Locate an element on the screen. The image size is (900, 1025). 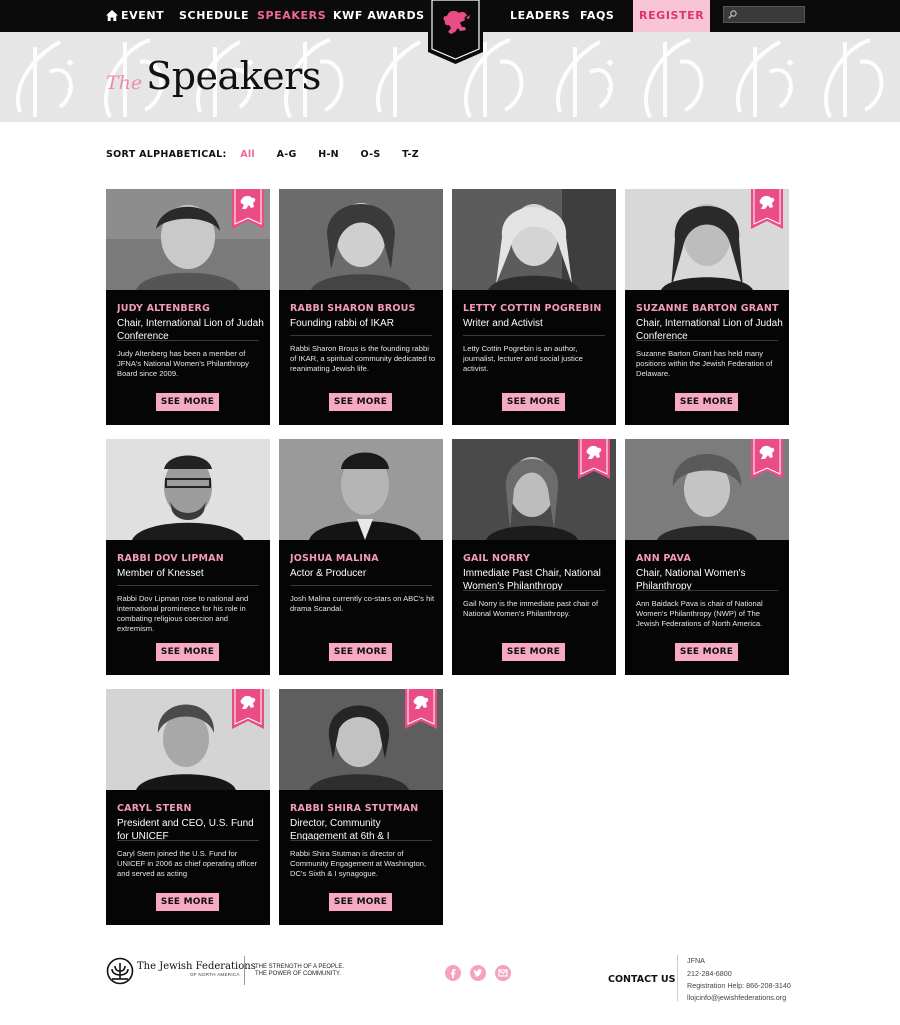
email-icon is located at coordinates (503, 973).